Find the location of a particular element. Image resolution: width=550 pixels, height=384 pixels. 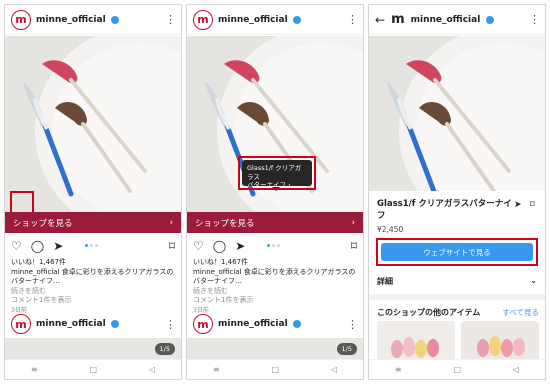

other-items-header: このショップの他のアイテム すべて見る is located at coordinates (458, 312).